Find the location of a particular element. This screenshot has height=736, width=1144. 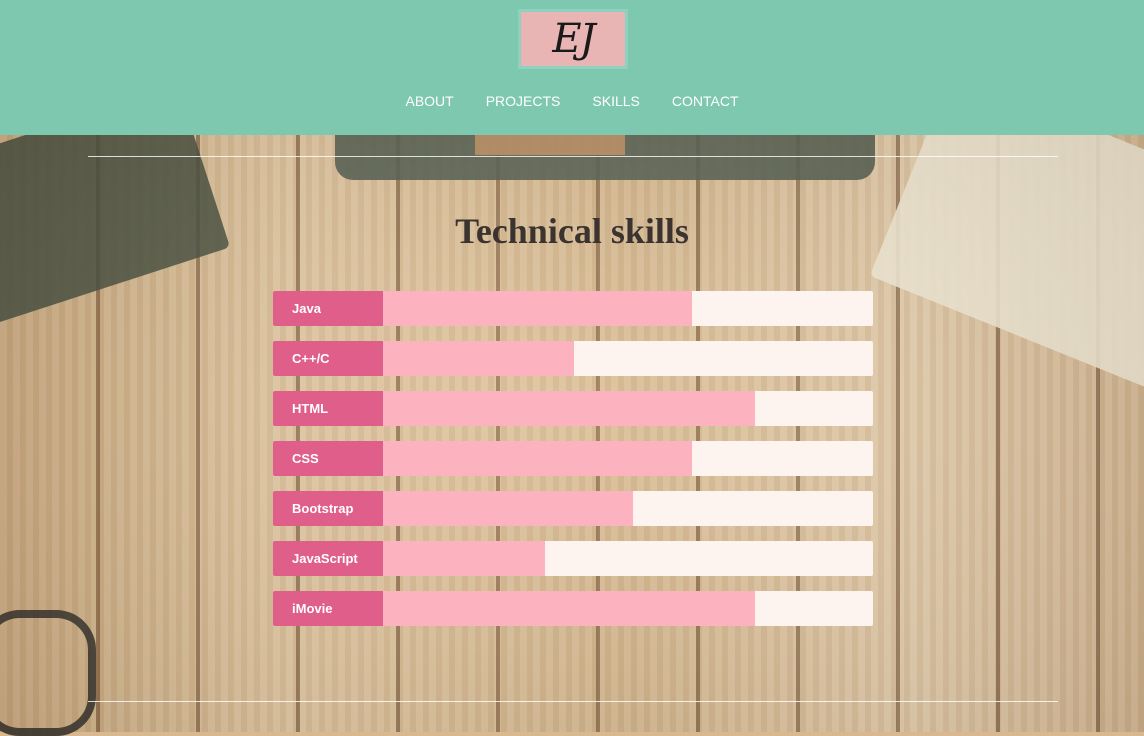

skill-bar: HTML is located at coordinates (573, 408).